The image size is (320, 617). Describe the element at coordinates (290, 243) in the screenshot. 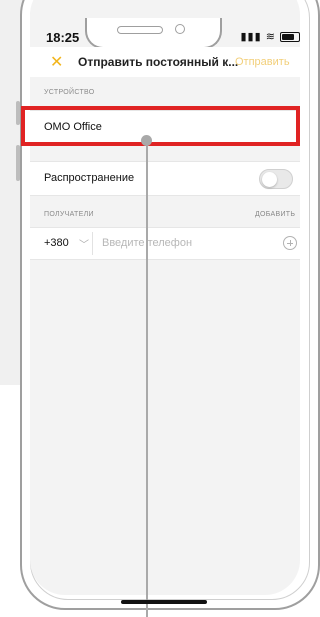

I see `add-icon` at that location.